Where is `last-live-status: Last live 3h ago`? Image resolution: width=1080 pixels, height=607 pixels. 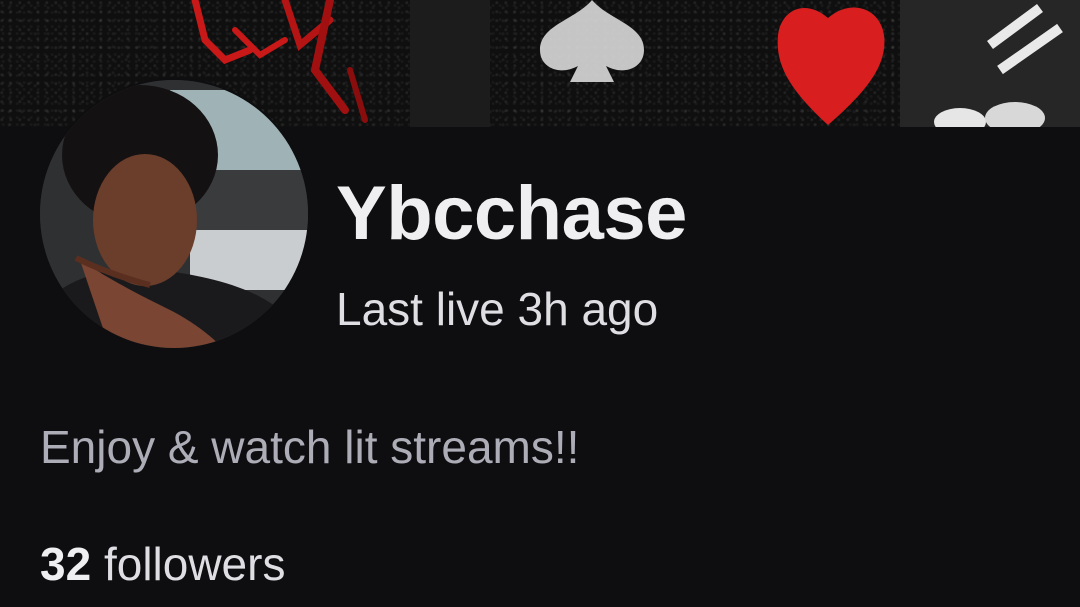 last-live-status: Last live 3h ago is located at coordinates (497, 309).